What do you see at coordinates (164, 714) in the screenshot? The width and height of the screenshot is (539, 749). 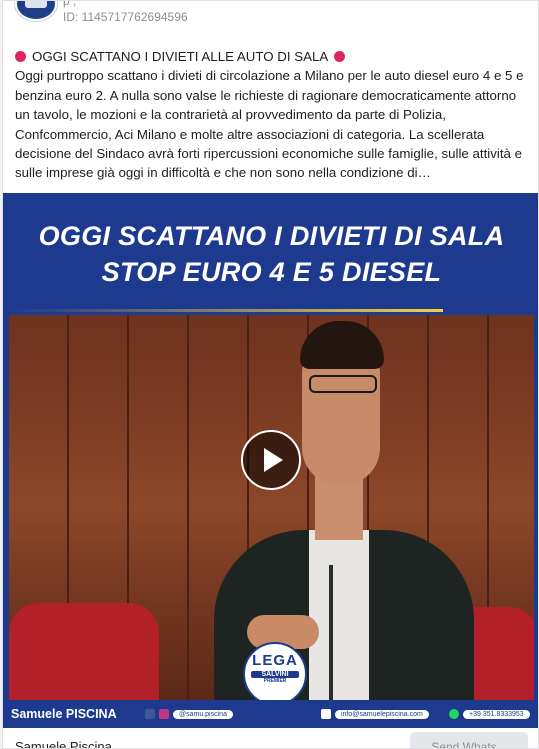 I see `instagram-icon` at bounding box center [164, 714].